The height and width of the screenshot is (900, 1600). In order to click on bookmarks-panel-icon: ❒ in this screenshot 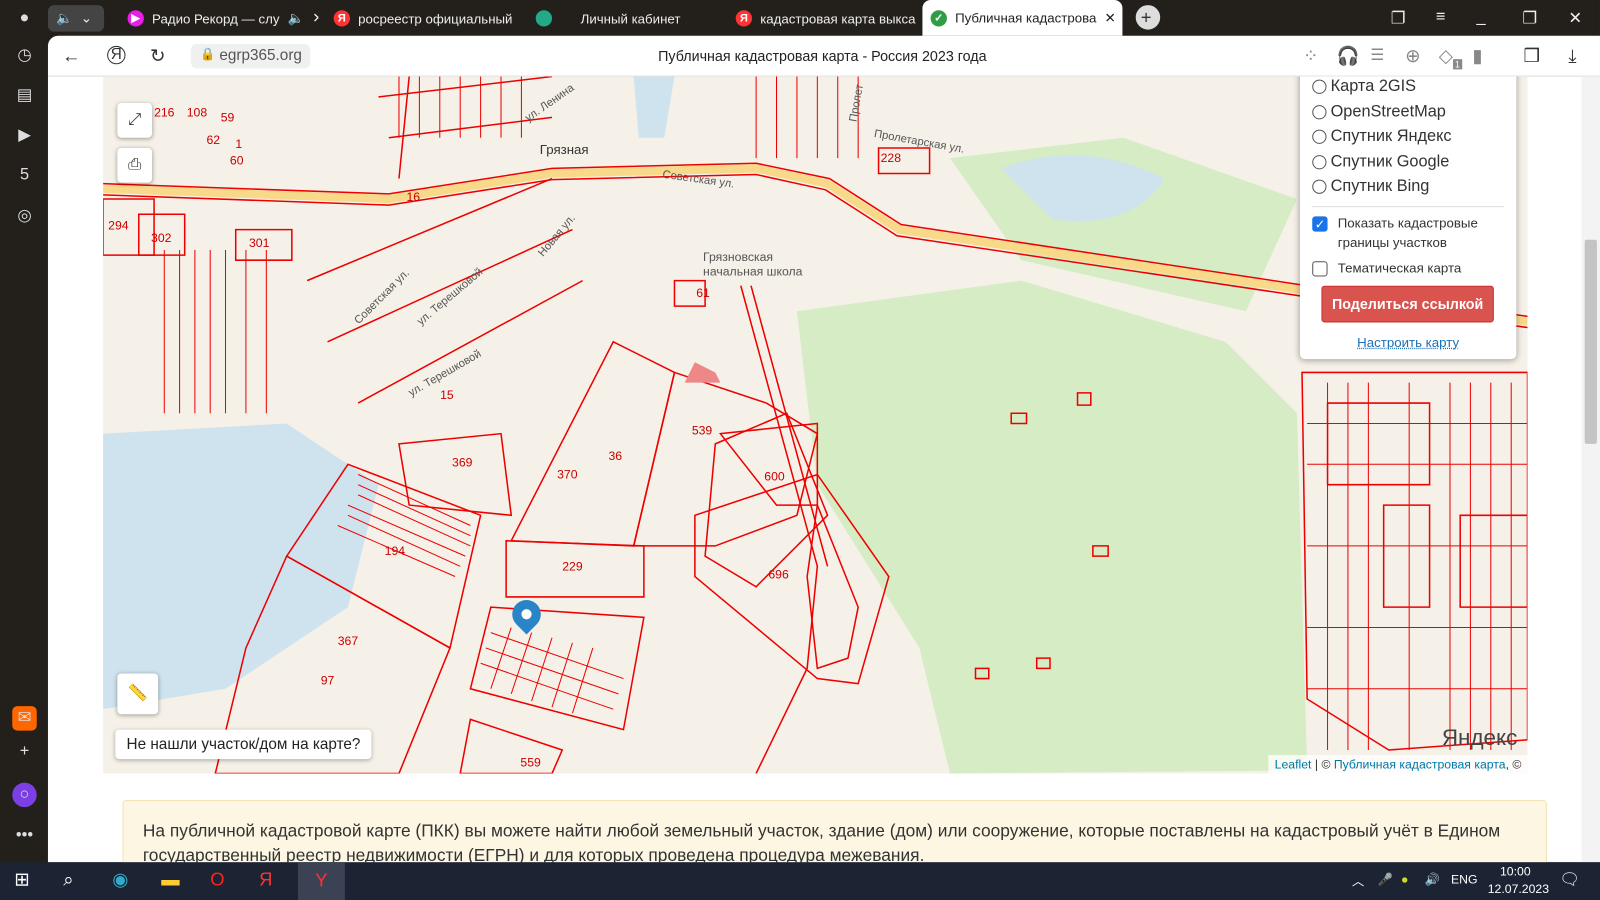, I will do `click(1531, 56)`.